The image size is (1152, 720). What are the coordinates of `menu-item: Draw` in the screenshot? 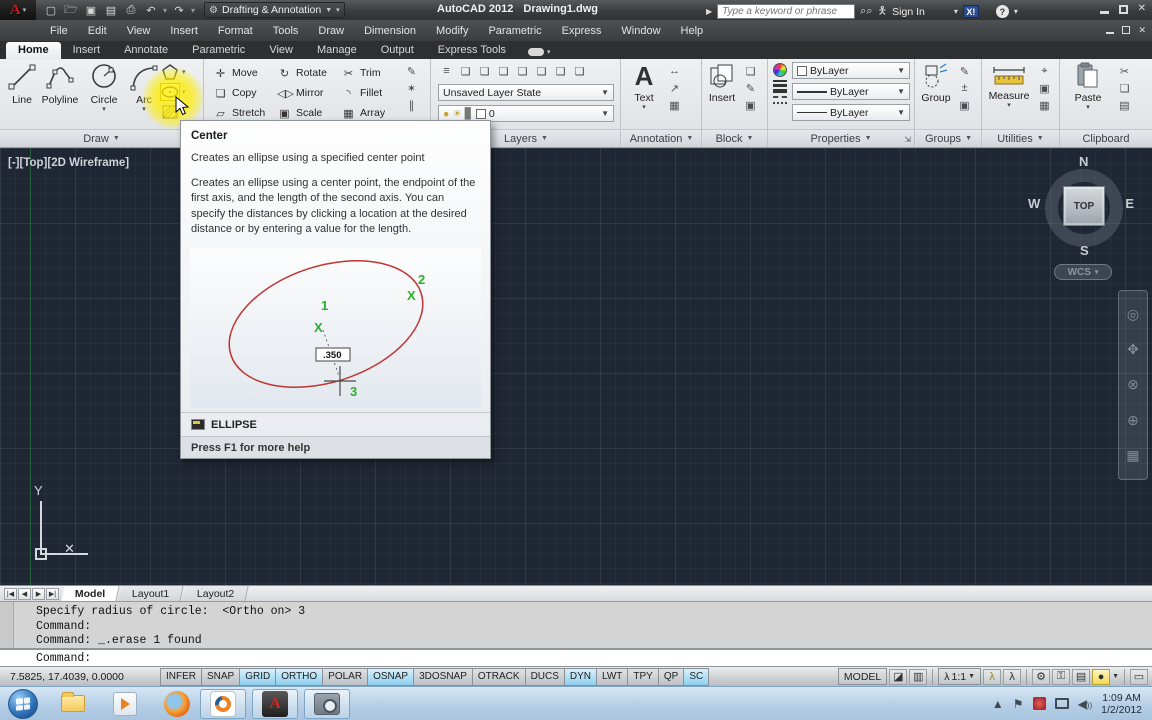 It's located at (331, 31).